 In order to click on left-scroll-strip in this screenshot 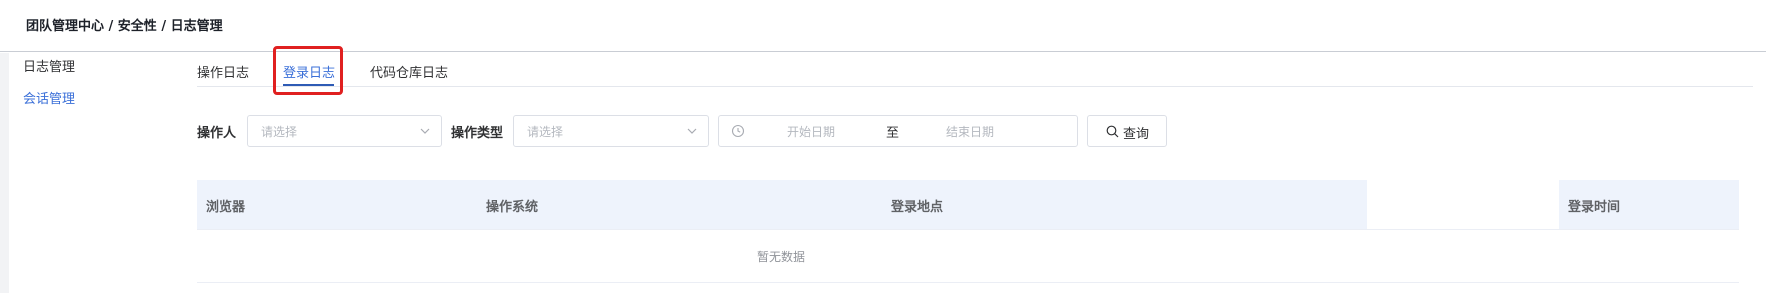, I will do `click(4, 173)`.